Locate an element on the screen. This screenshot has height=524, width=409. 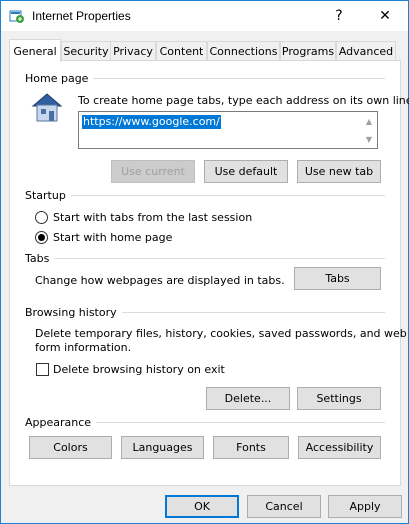
tabs-group-label: Tabs is located at coordinates (40, 258).